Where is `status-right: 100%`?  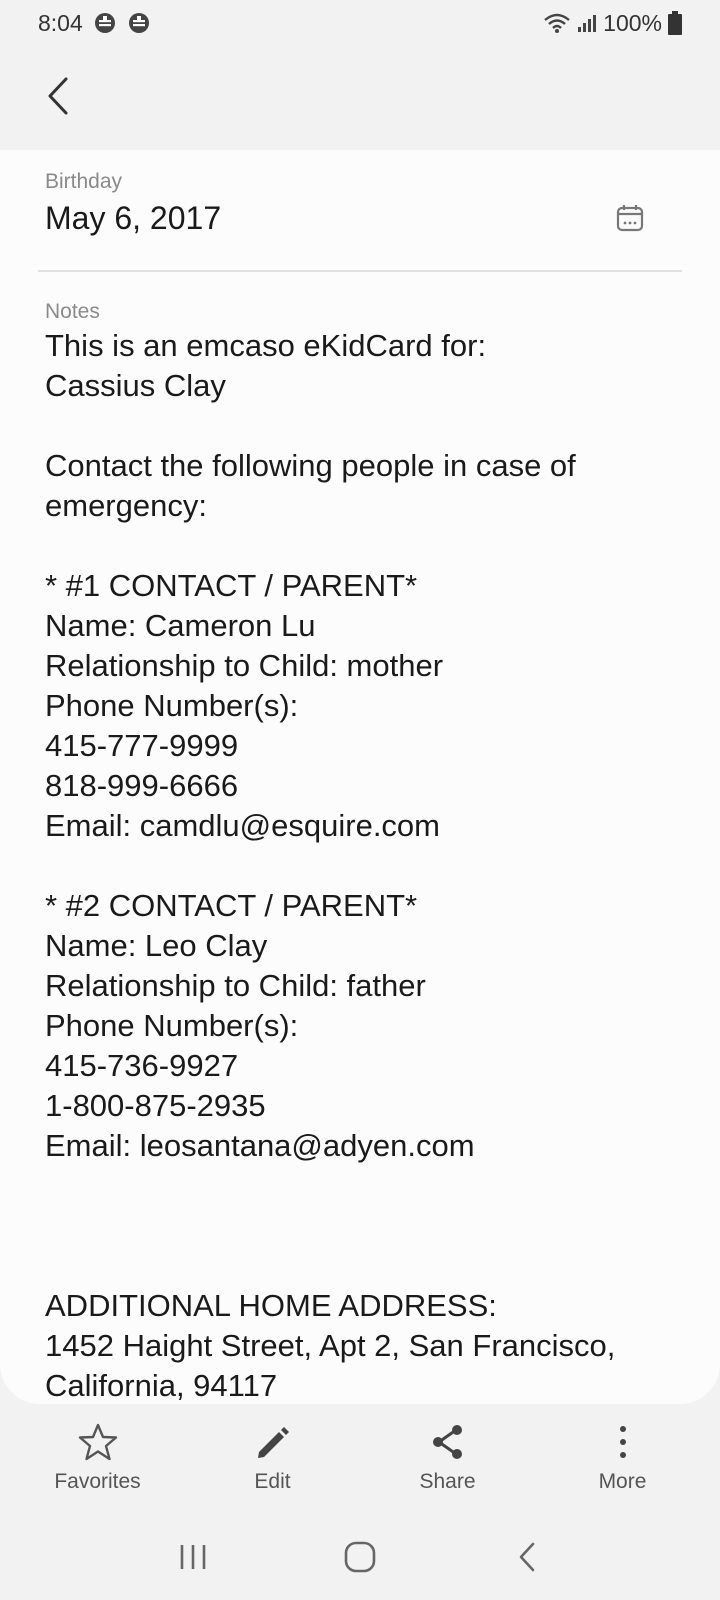 status-right: 100% is located at coordinates (612, 23).